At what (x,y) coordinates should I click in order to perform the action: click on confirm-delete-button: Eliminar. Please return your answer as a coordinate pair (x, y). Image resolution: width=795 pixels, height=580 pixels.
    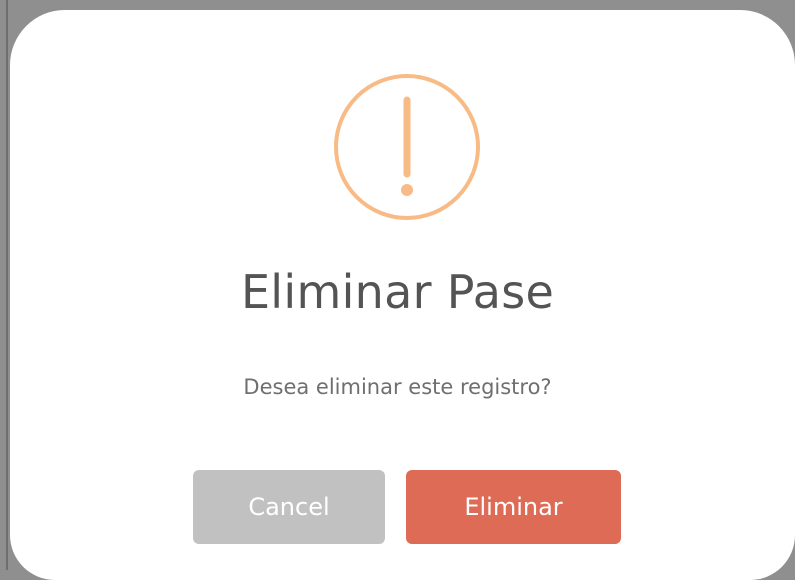
    Looking at the image, I should click on (513, 507).